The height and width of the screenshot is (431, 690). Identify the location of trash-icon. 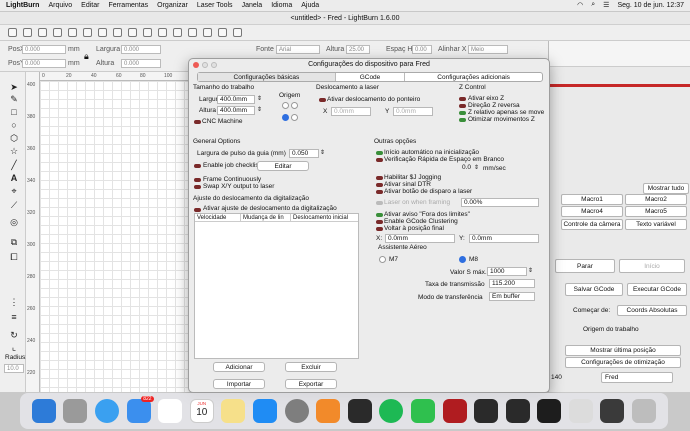
(644, 411).